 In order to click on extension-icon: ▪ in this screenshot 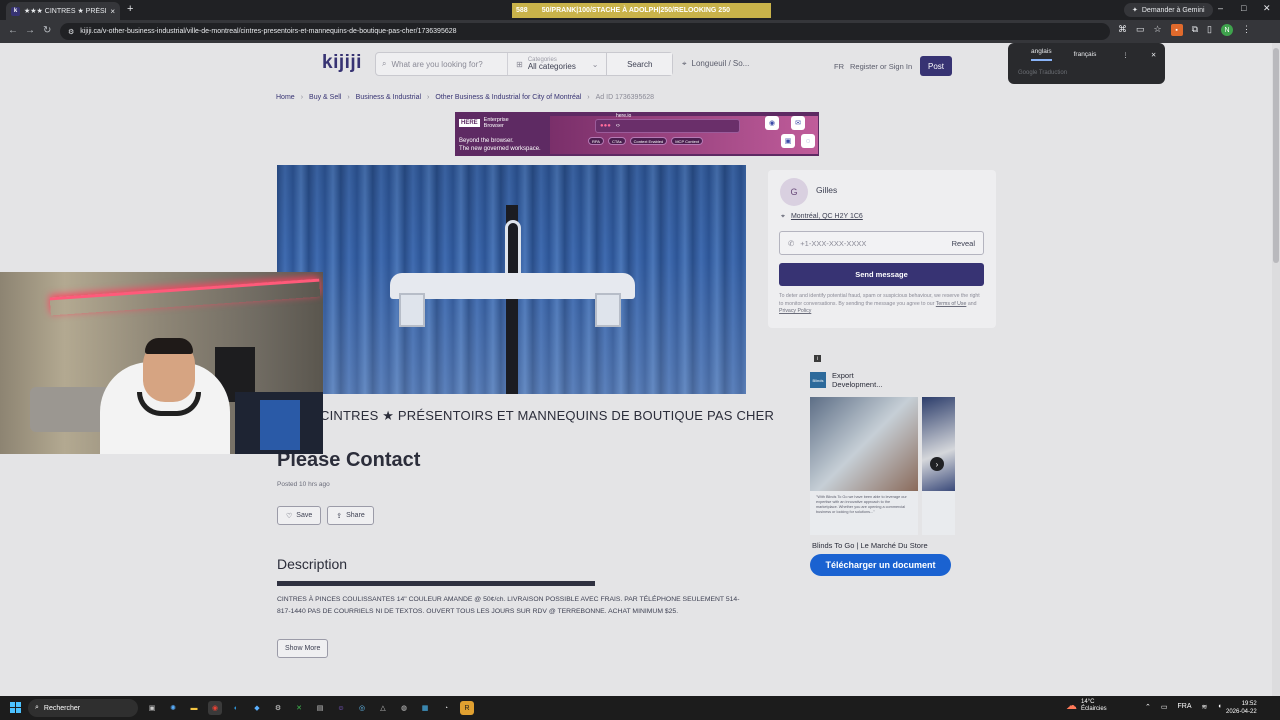, I will do `click(1176, 30)`.